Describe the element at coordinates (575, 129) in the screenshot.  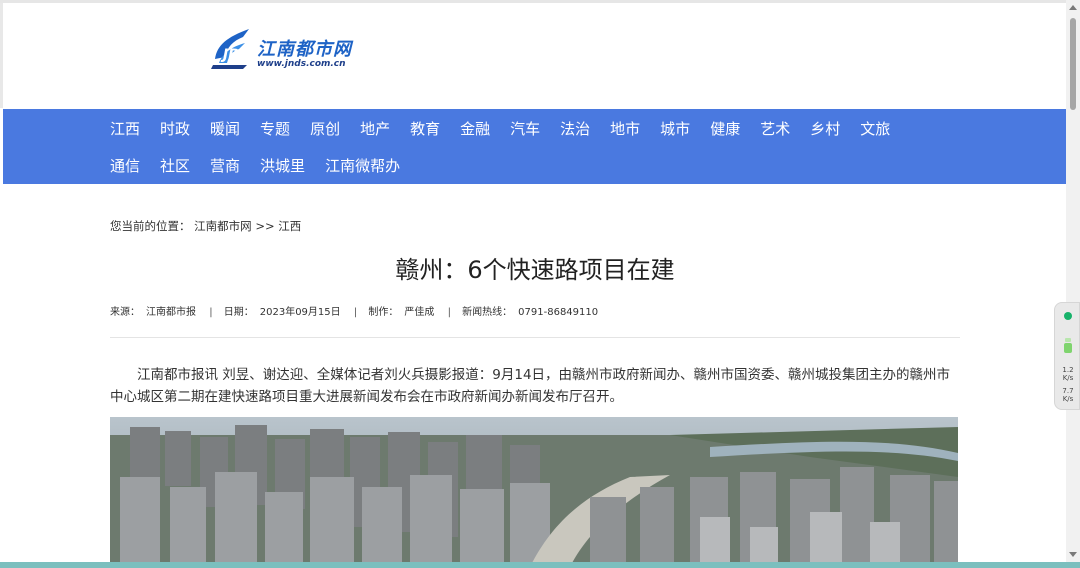
I see `nav-item-law: 法治` at that location.